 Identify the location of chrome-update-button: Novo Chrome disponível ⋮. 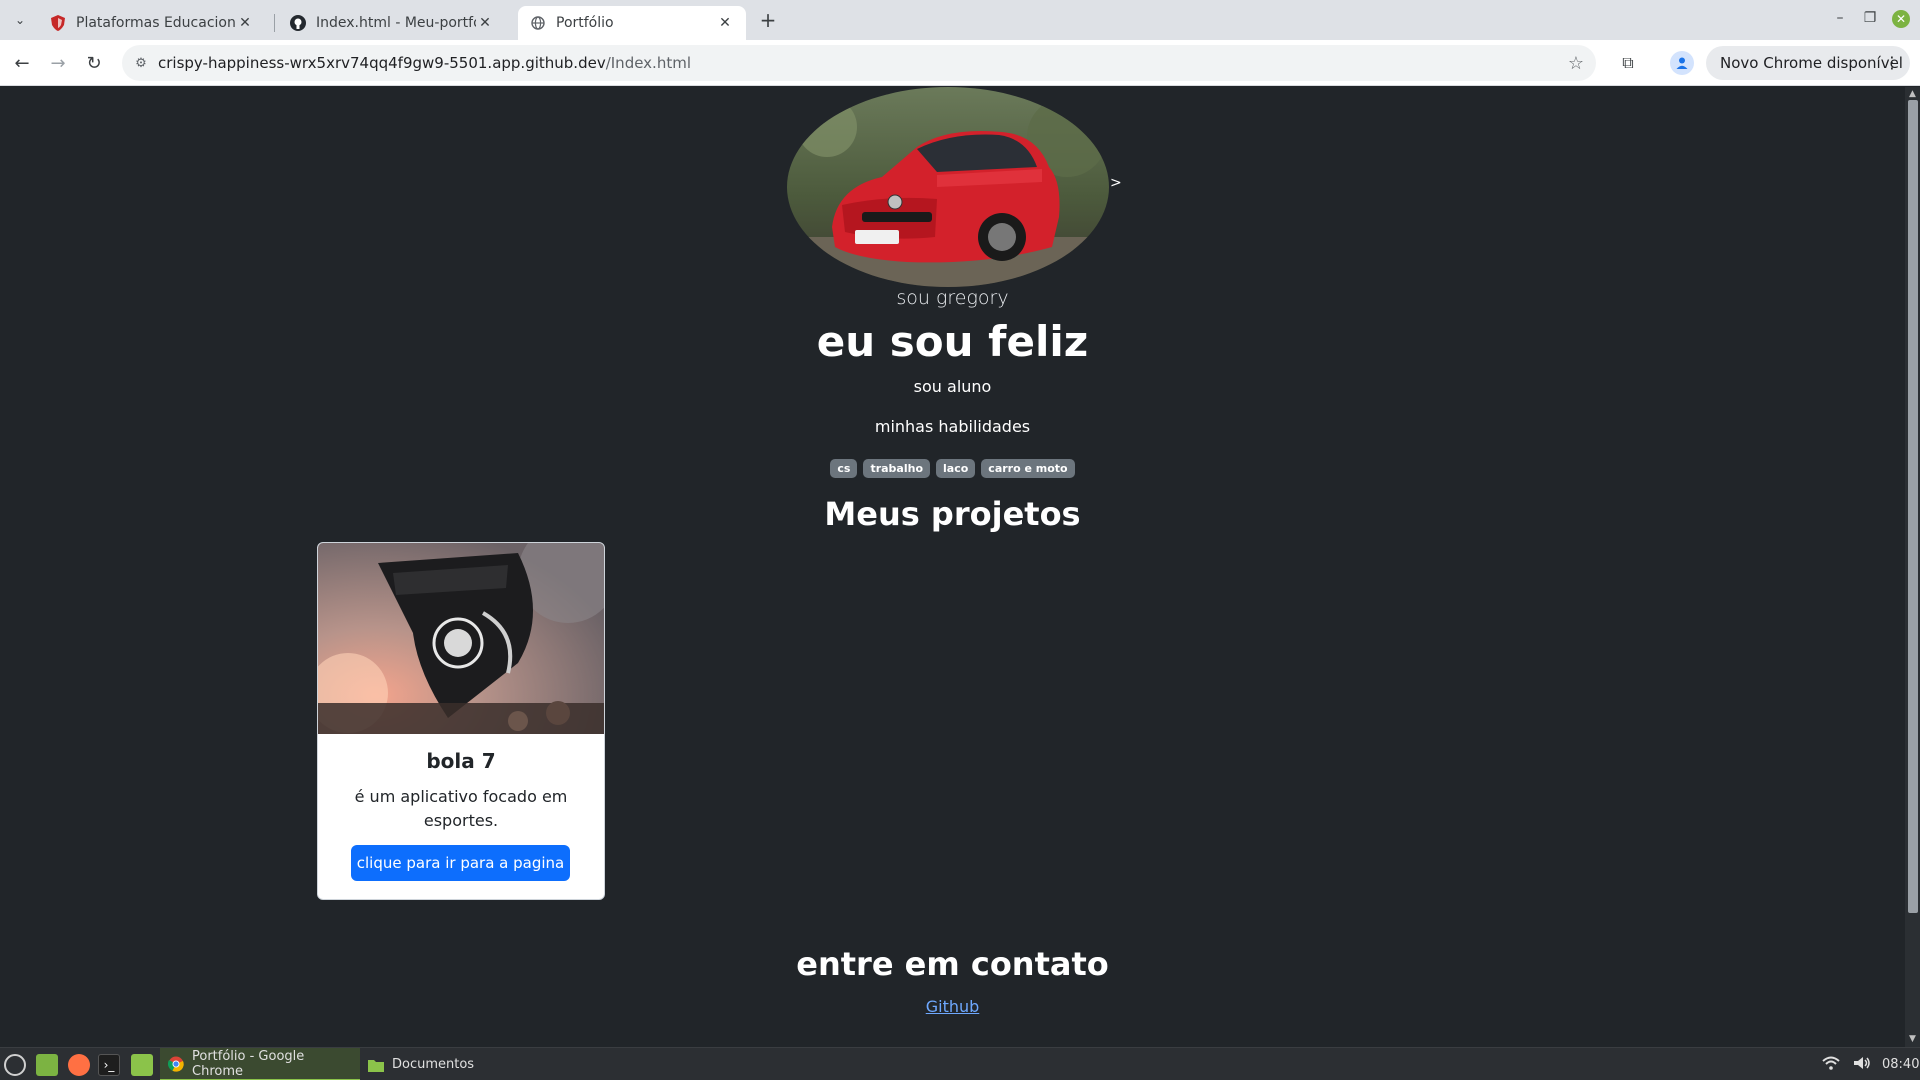
(1808, 63).